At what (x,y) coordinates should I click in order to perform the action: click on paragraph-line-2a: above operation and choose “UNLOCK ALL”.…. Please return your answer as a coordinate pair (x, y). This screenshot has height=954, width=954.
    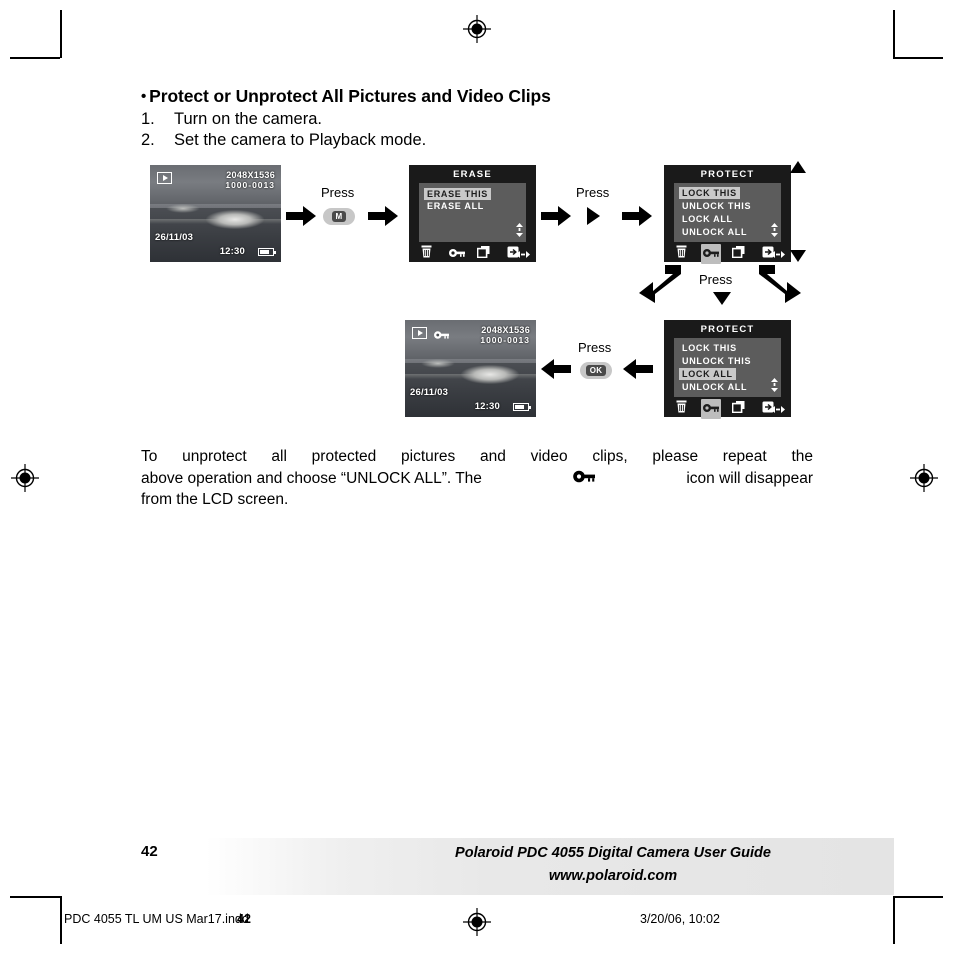
    Looking at the image, I should click on (311, 478).